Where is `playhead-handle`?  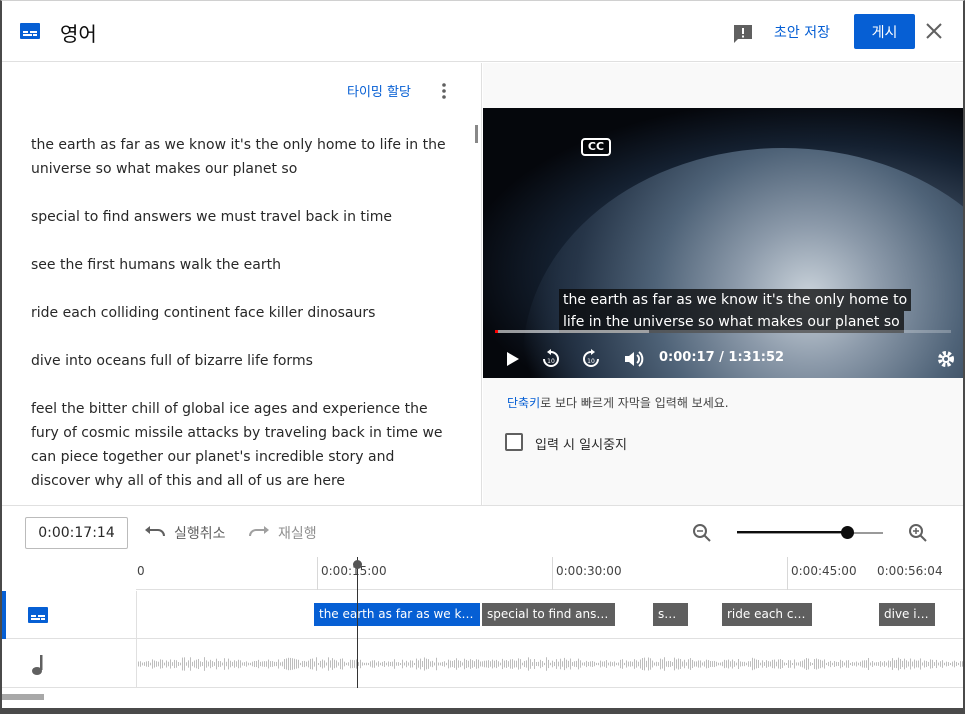 playhead-handle is located at coordinates (357, 564).